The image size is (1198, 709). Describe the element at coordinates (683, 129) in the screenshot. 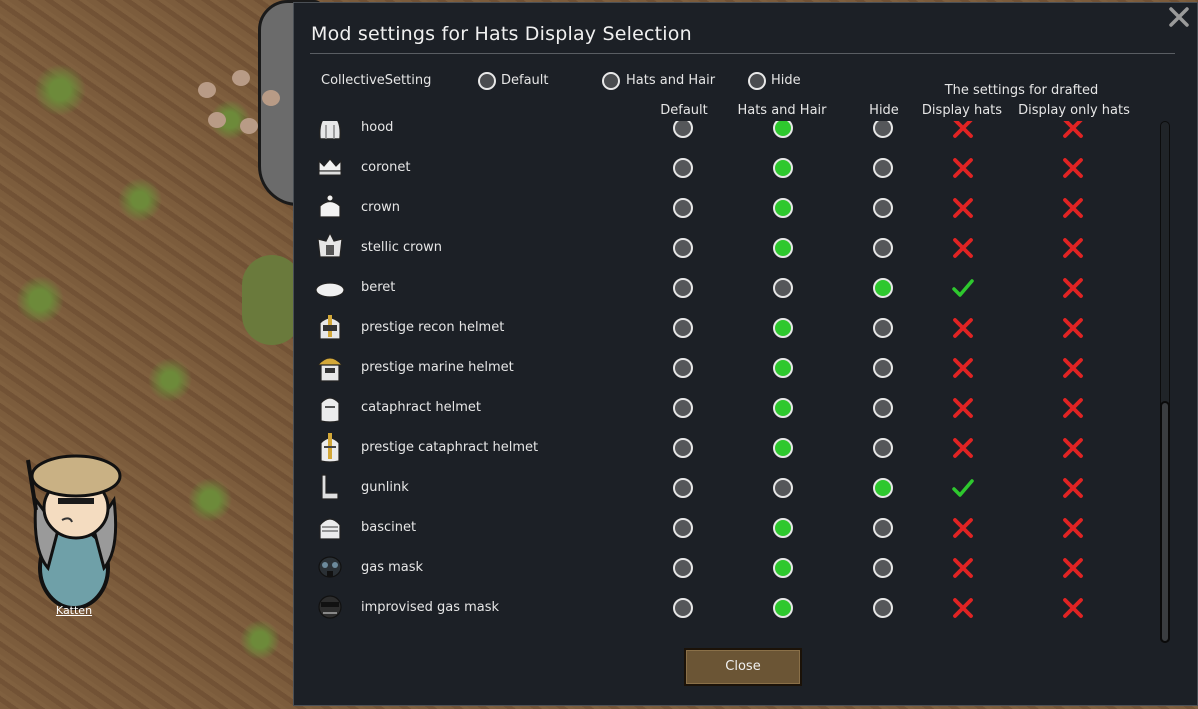

I see `hood-default-radio` at that location.